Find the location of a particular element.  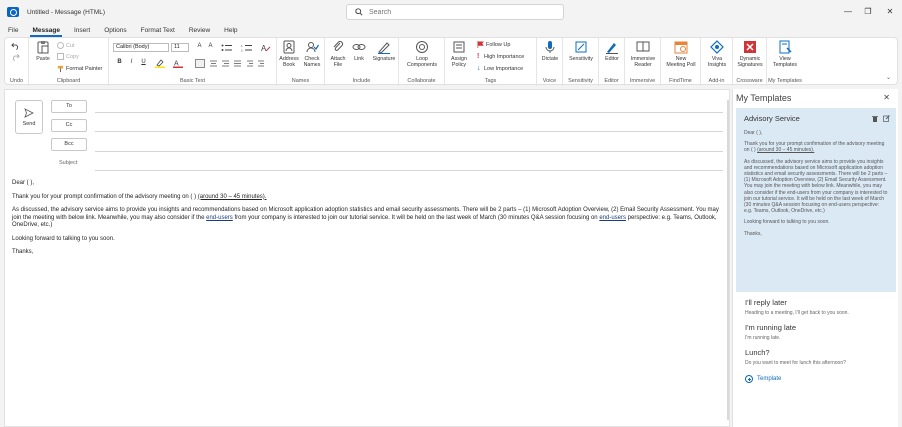

grow-font-button: A is located at coordinates (199, 46).